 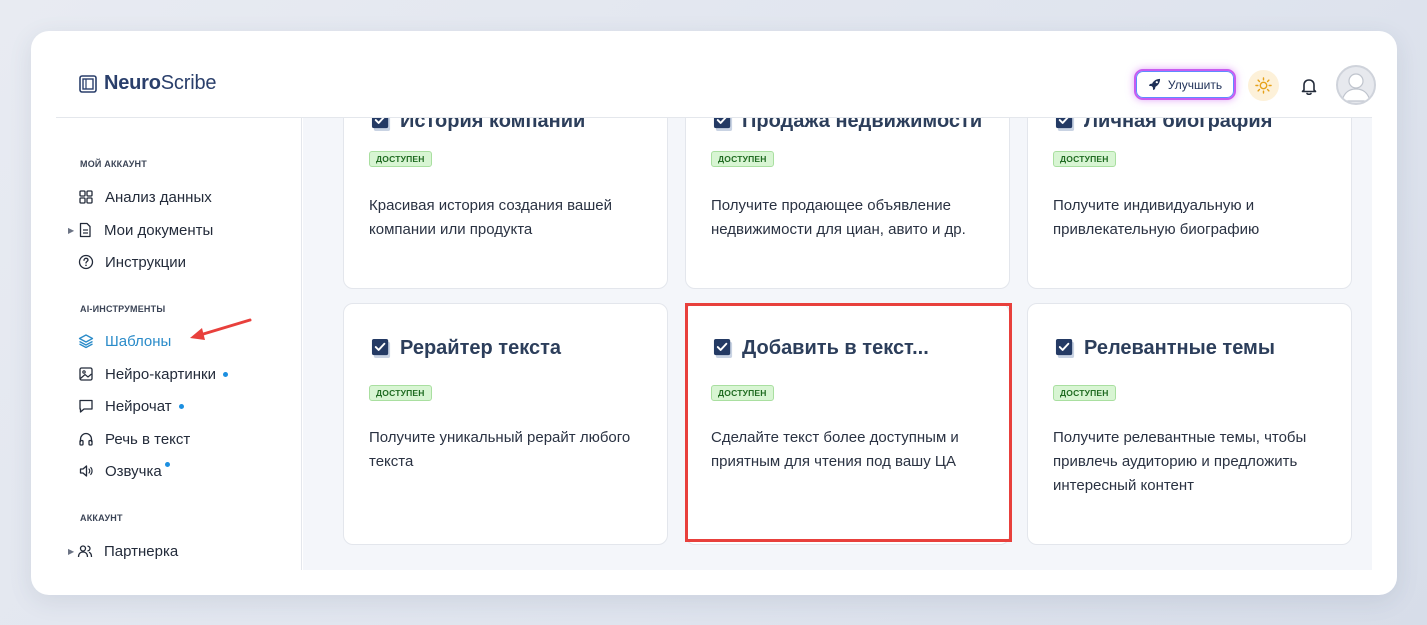 What do you see at coordinates (138, 406) in the screenshot?
I see `sidebar-item-label: Нейрочат` at bounding box center [138, 406].